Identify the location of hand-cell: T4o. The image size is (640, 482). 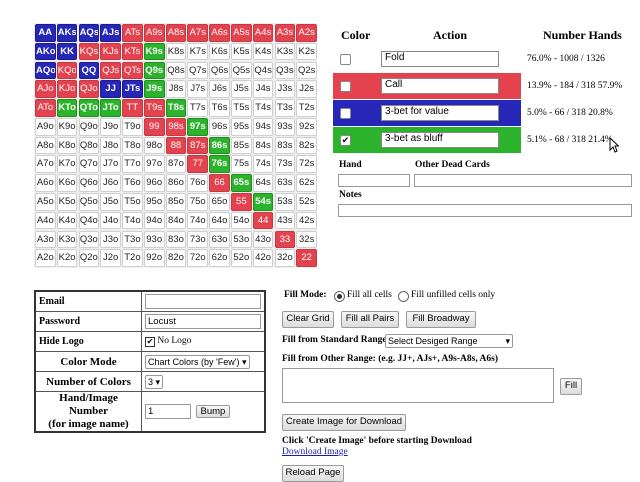
(132, 220).